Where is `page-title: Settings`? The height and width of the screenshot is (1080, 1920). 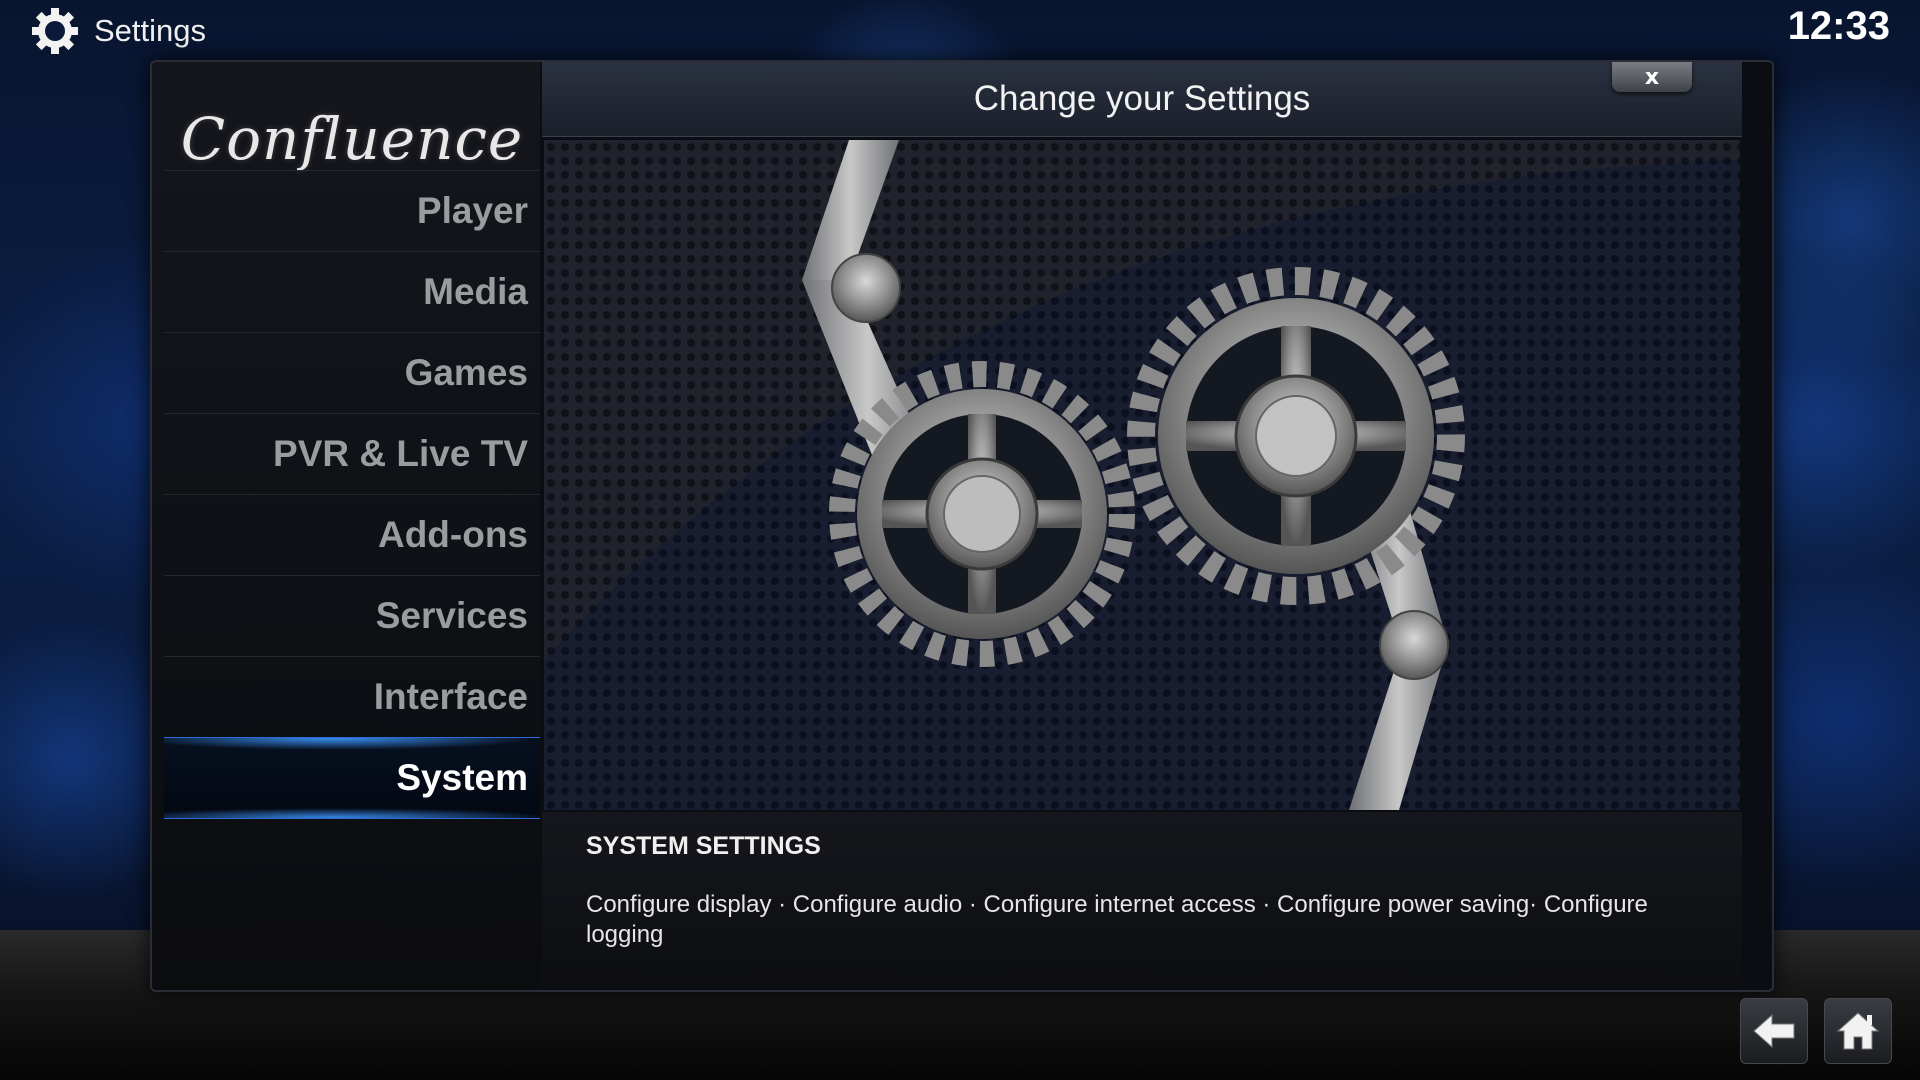
page-title: Settings is located at coordinates (150, 30).